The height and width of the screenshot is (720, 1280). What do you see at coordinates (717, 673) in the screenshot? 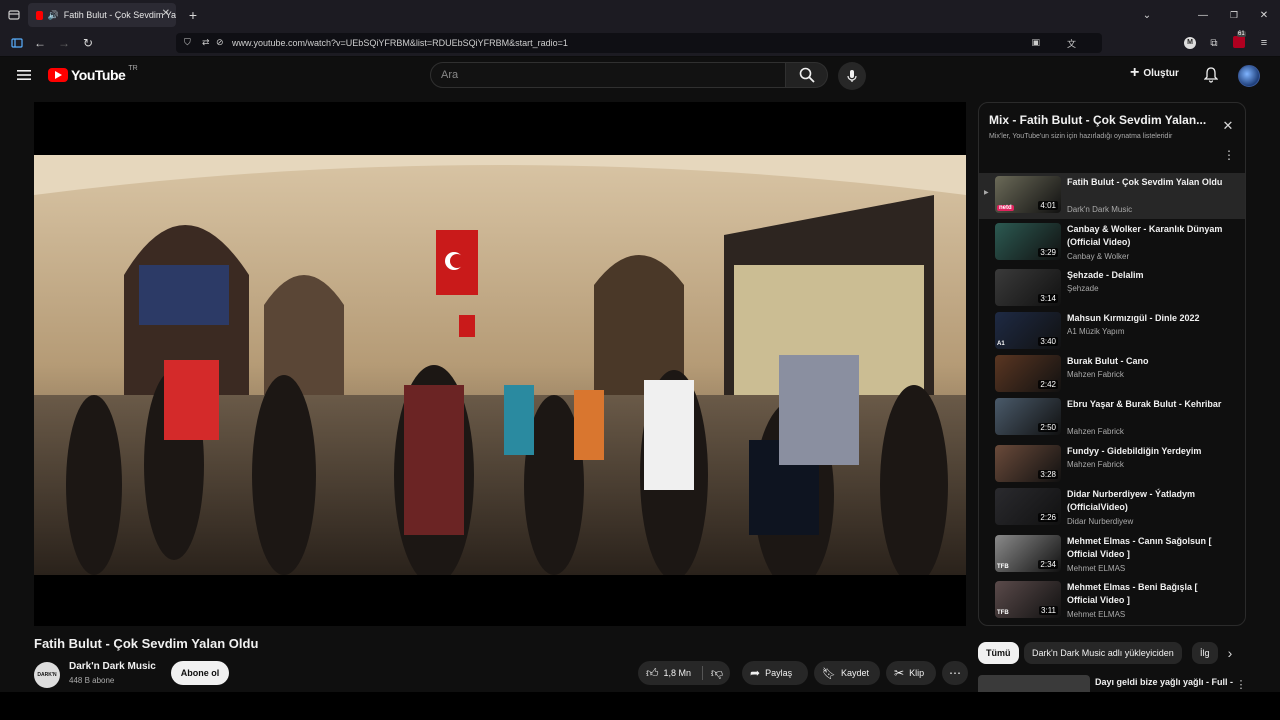
I see `dislike-button: 👎︎` at bounding box center [717, 673].